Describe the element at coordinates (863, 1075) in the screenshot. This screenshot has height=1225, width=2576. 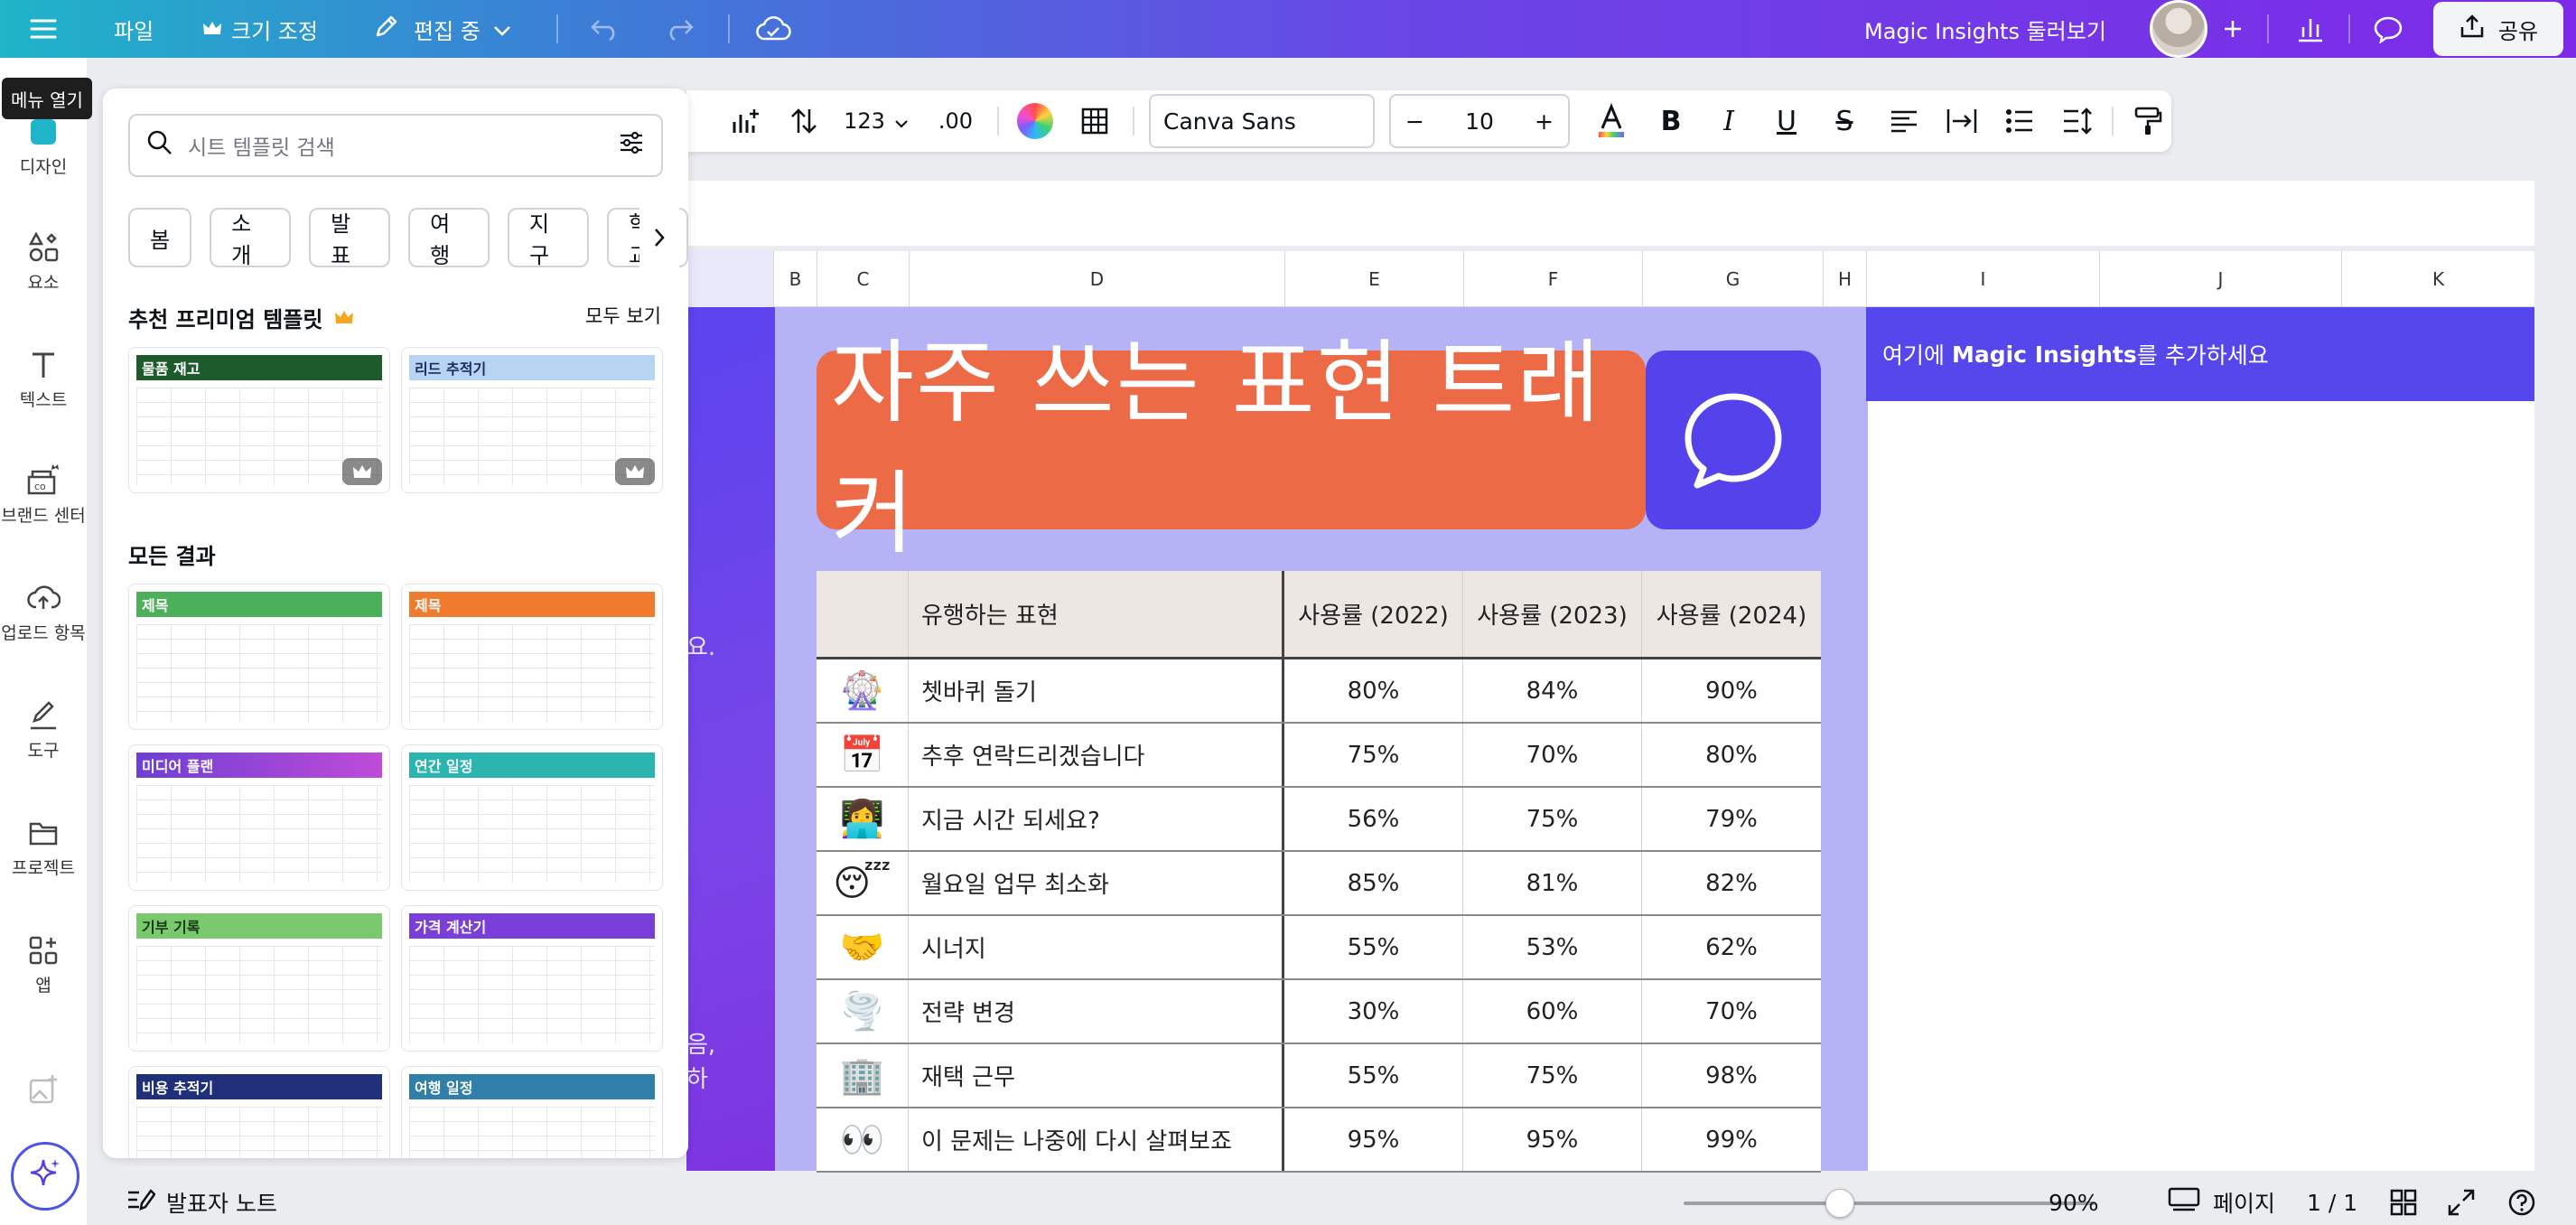
I see `emoji-cell: 🏢` at that location.